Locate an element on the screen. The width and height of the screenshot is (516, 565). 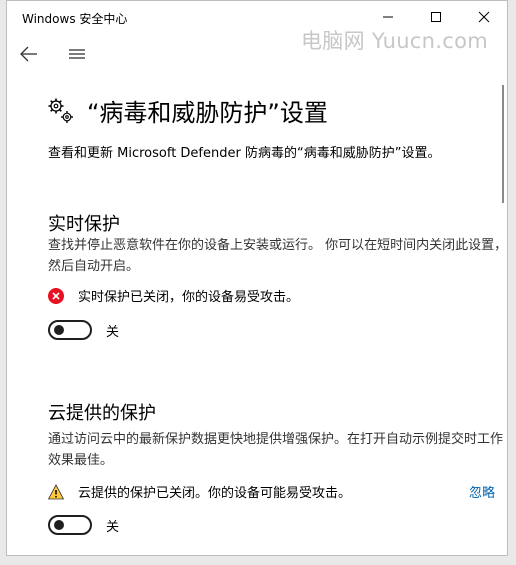
realtime-status-text: 实时保护已关闭，你的设备易受攻击。 is located at coordinates (189, 297).